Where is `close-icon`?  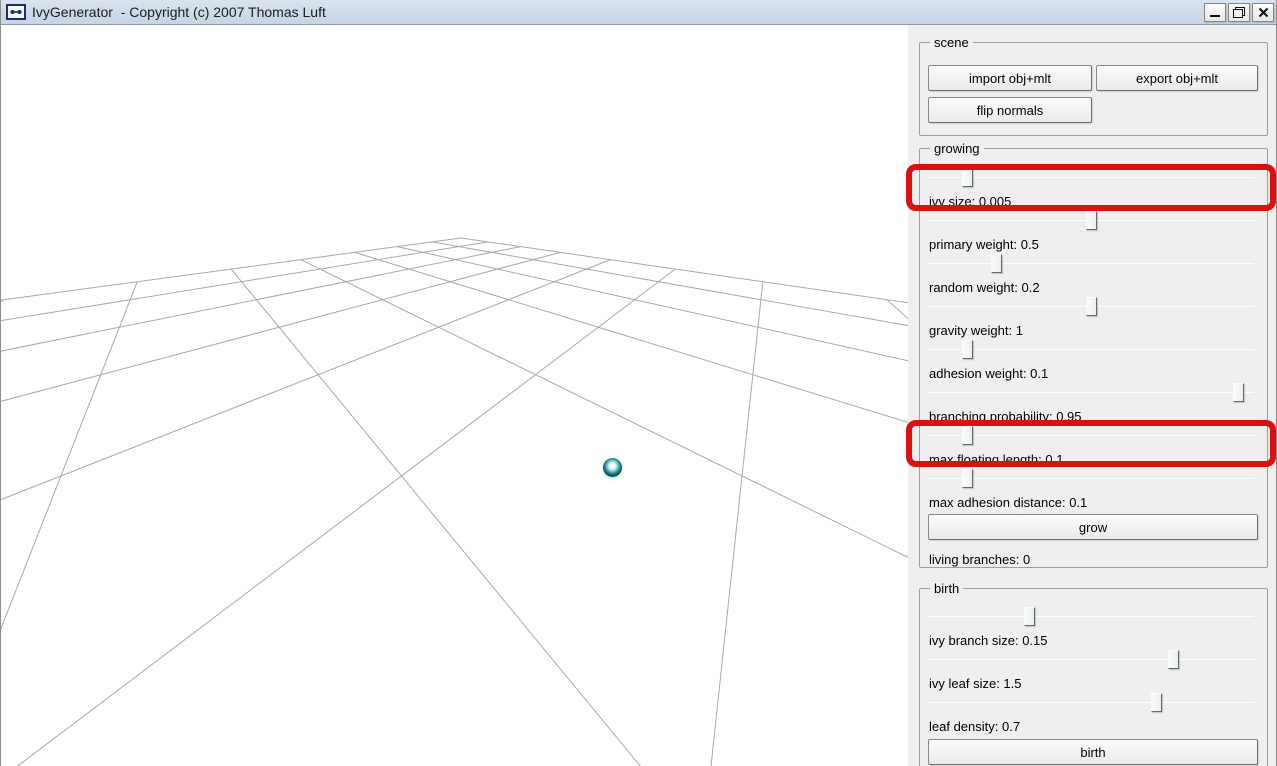 close-icon is located at coordinates (1263, 12).